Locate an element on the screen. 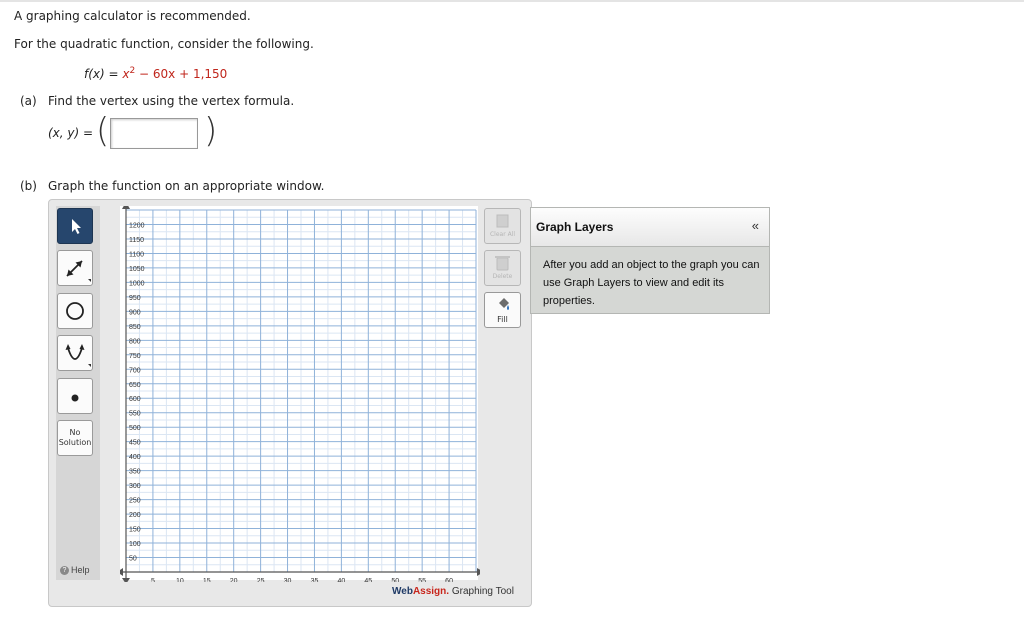  y-tick-label: 500 is located at coordinates (135, 428).